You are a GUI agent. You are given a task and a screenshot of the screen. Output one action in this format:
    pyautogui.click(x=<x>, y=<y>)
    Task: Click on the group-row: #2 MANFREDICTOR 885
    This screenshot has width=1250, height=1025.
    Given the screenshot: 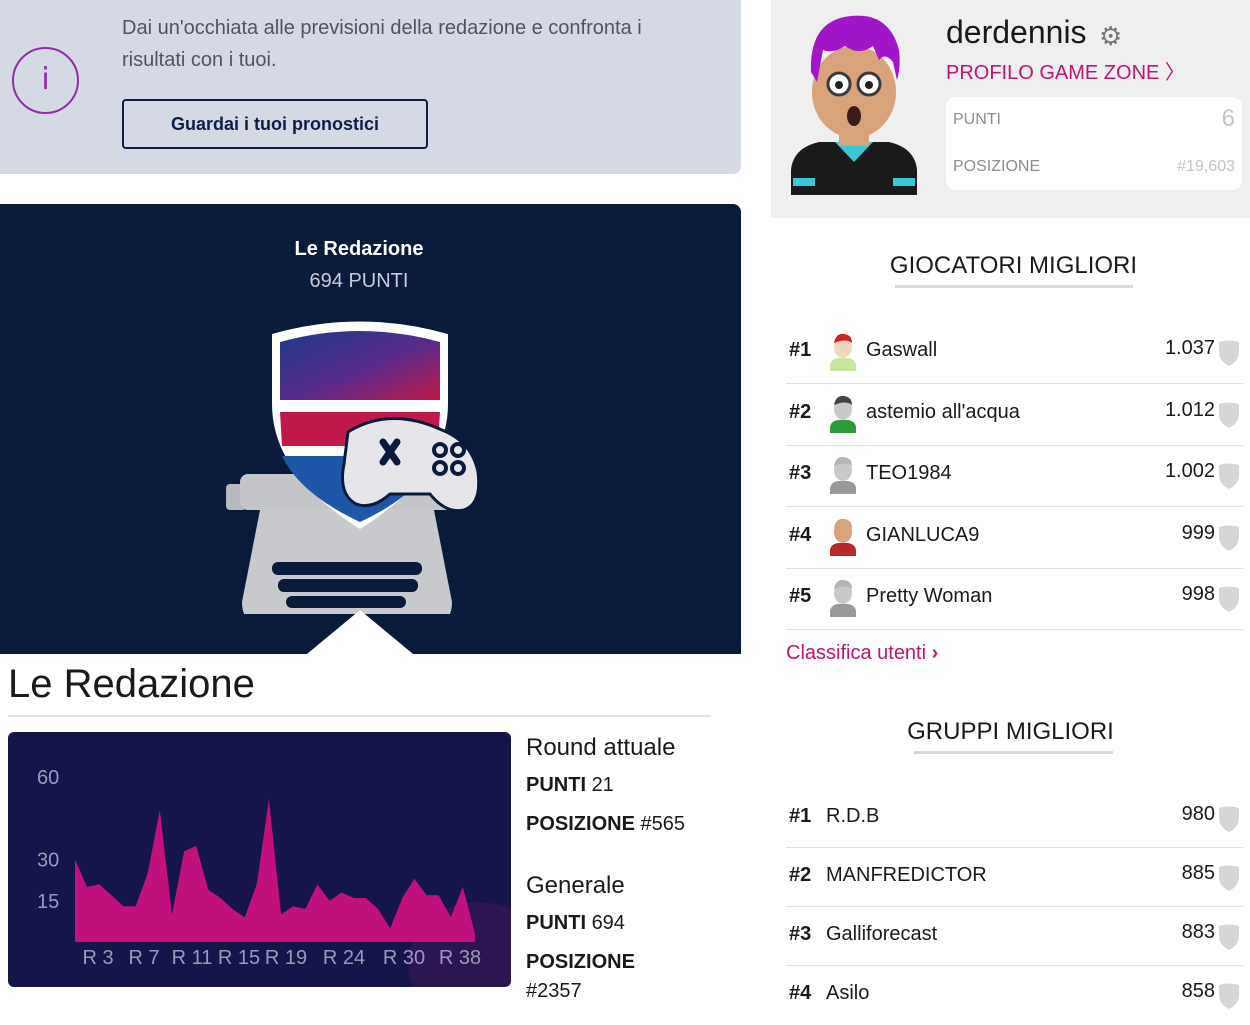 What is the action you would take?
    pyautogui.click(x=1014, y=876)
    